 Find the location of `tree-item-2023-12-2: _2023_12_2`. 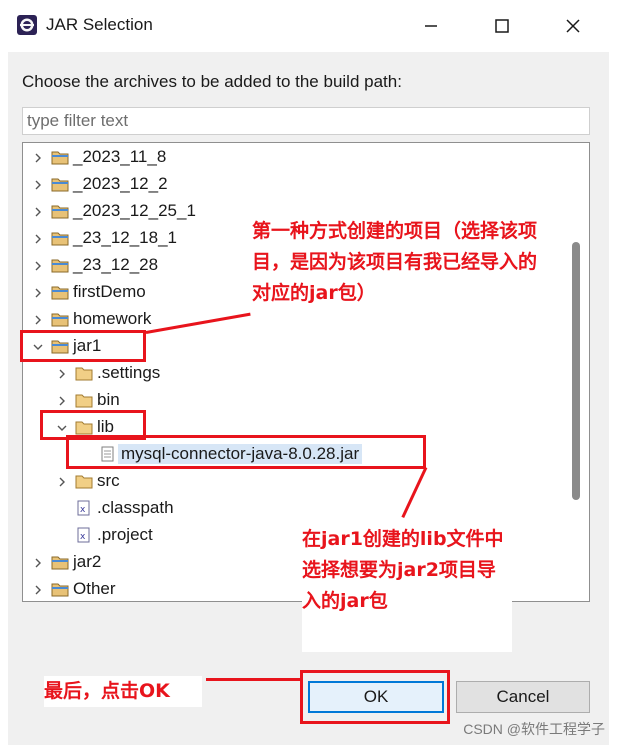

tree-item-2023-12-2: _2023_12_2 is located at coordinates (297, 185).